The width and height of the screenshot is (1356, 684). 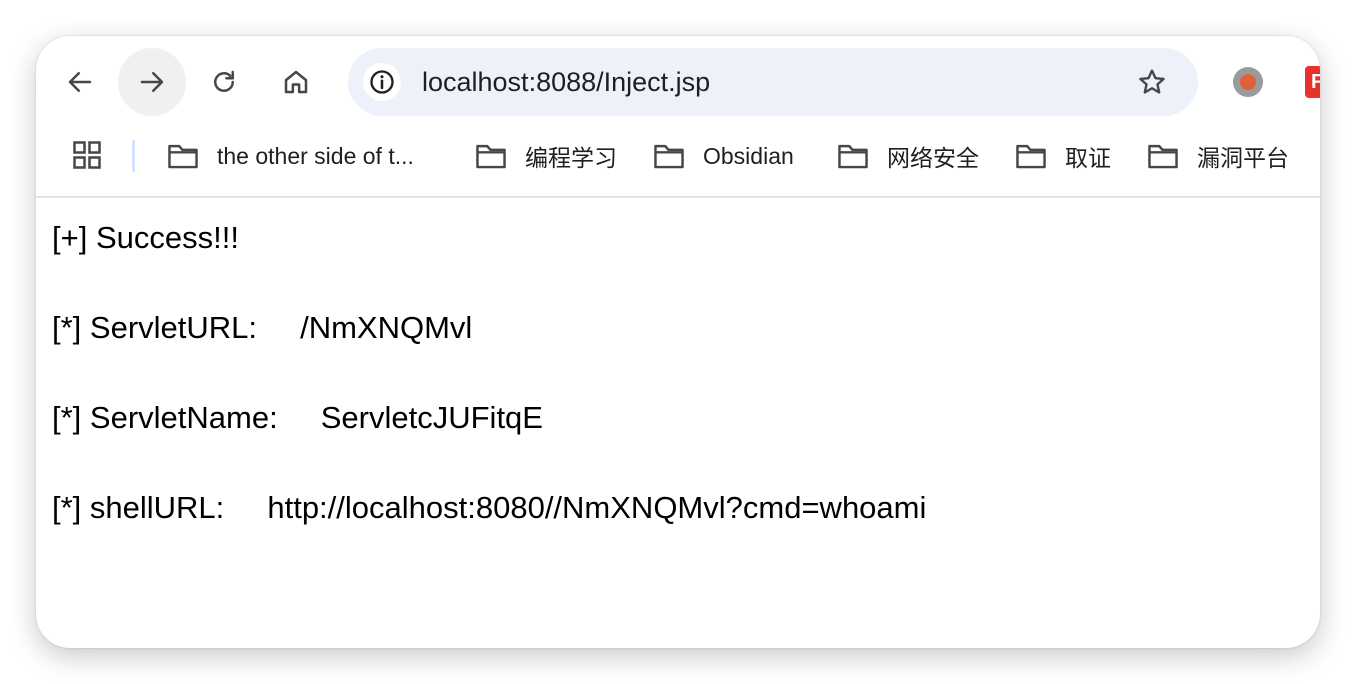 I want to click on record-dot, so click(x=1248, y=82).